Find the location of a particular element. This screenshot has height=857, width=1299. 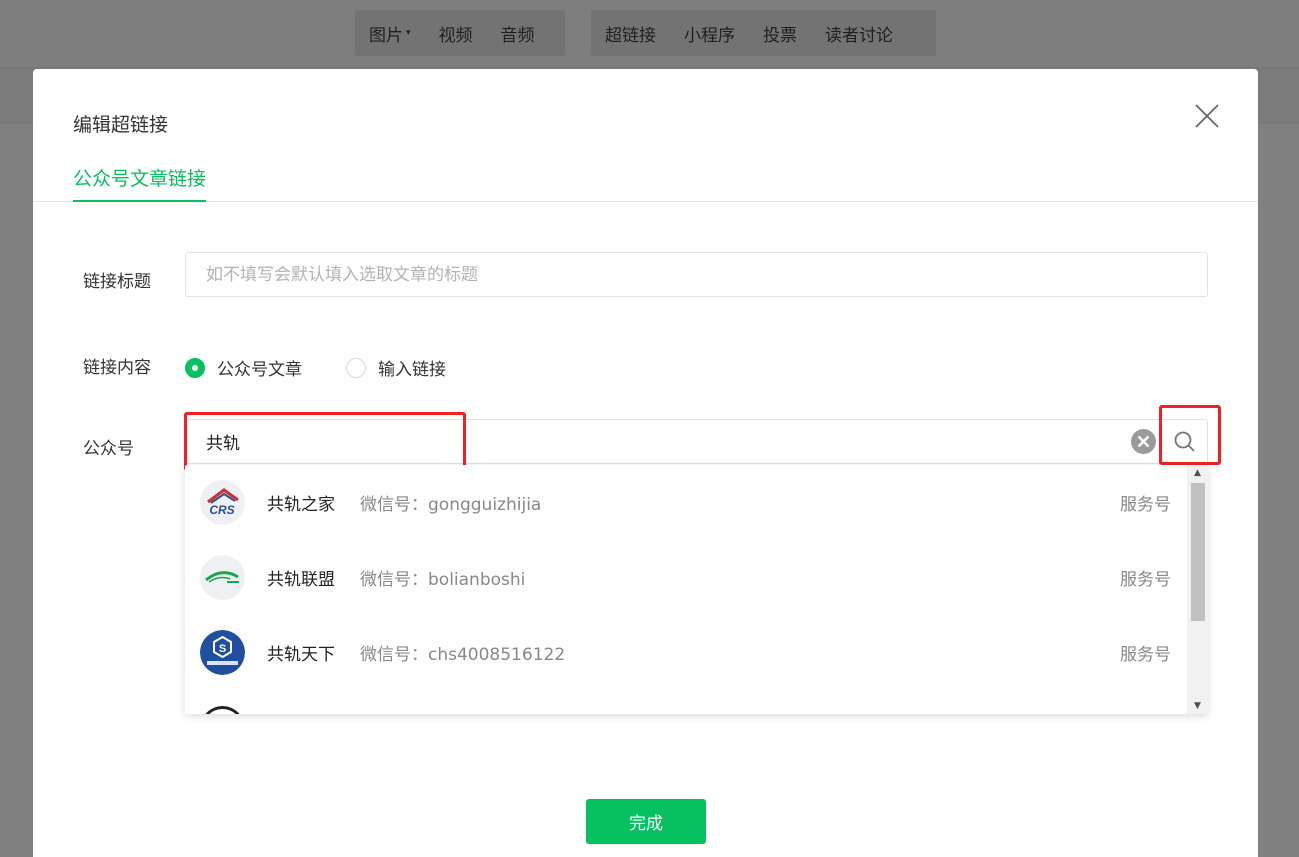

close-icon is located at coordinates (1207, 116).